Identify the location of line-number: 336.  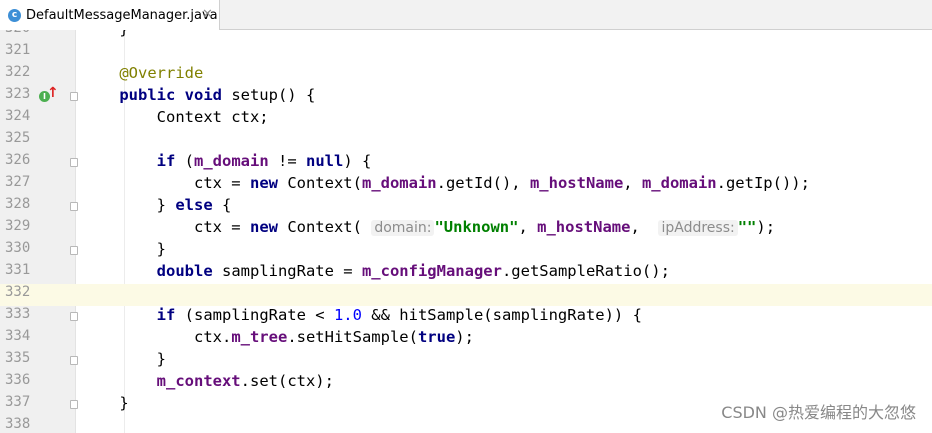
(18, 380).